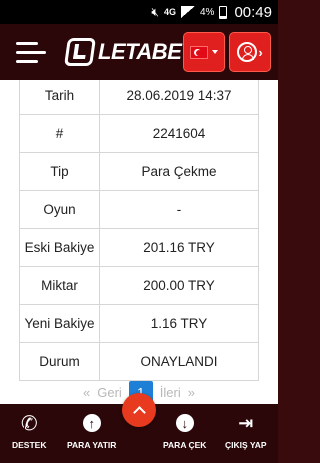 The image size is (320, 463). Describe the element at coordinates (29, 445) in the screenshot. I see `nav-support-label: DESTEK` at that location.